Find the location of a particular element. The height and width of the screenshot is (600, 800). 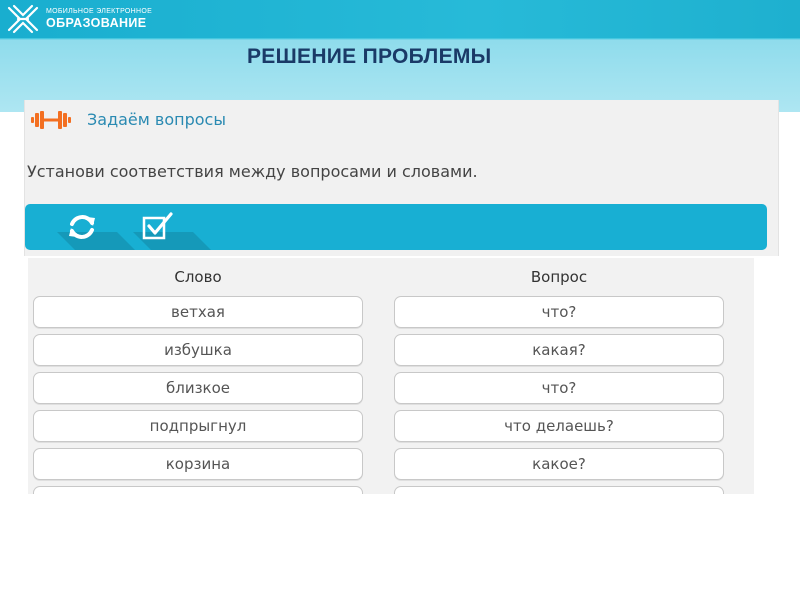

page-title: РЕШЕНИЕ ПРОБЛЕМЫ is located at coordinates (369, 56).